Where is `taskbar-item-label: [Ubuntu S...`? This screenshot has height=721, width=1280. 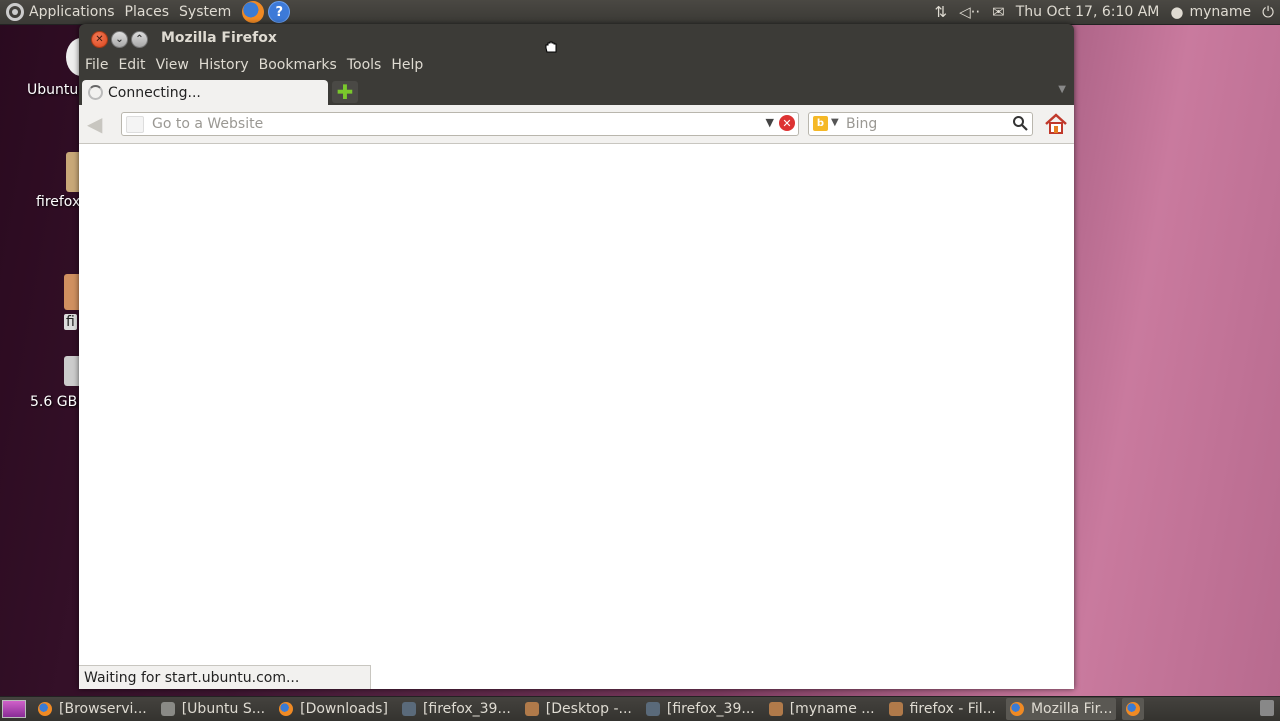
taskbar-item-label: [Ubuntu S... is located at coordinates (223, 709).